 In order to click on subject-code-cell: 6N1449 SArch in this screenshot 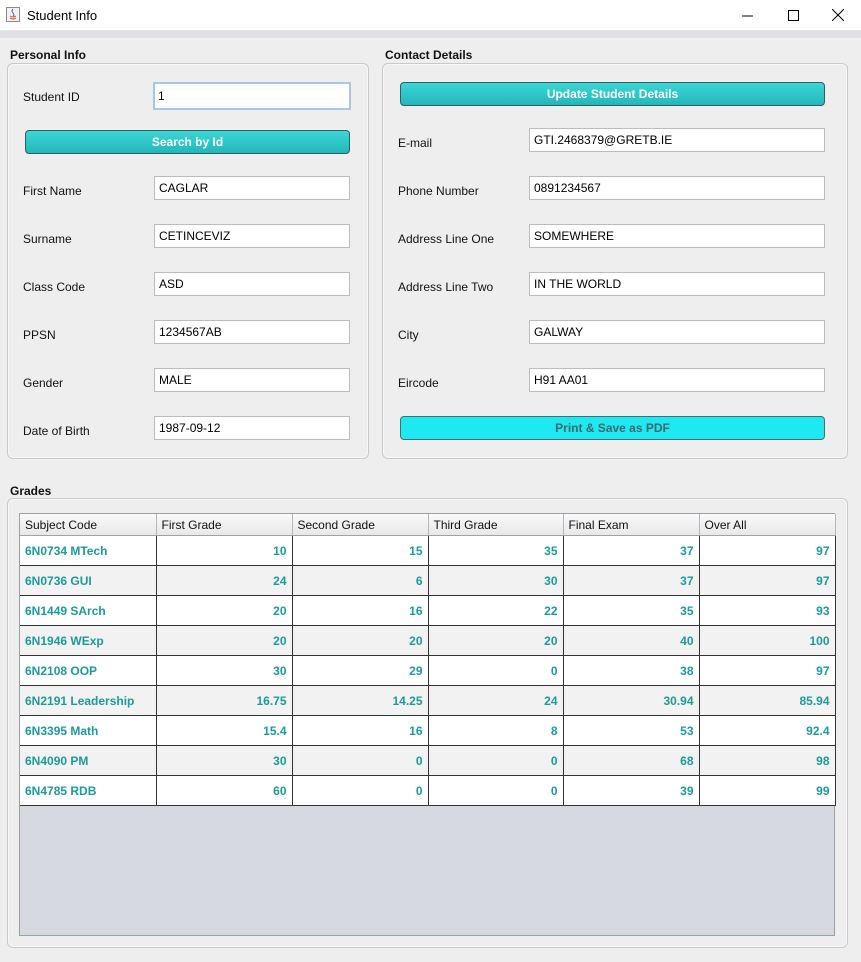, I will do `click(88, 610)`.